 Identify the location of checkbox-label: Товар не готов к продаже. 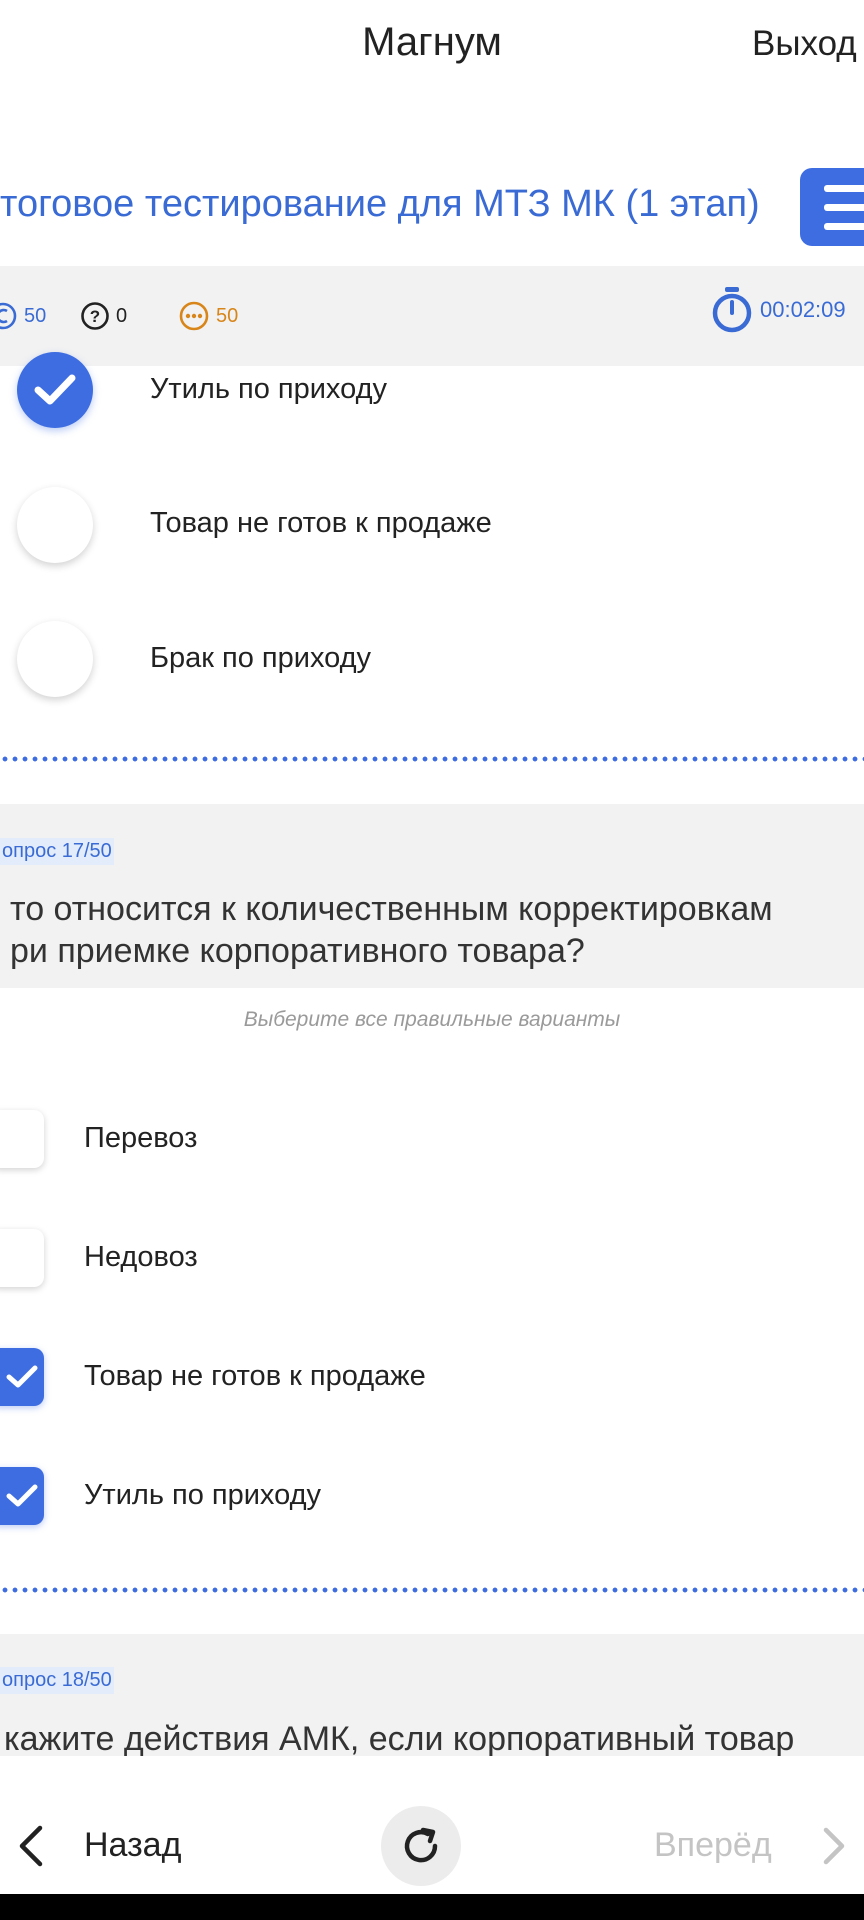
(255, 1376).